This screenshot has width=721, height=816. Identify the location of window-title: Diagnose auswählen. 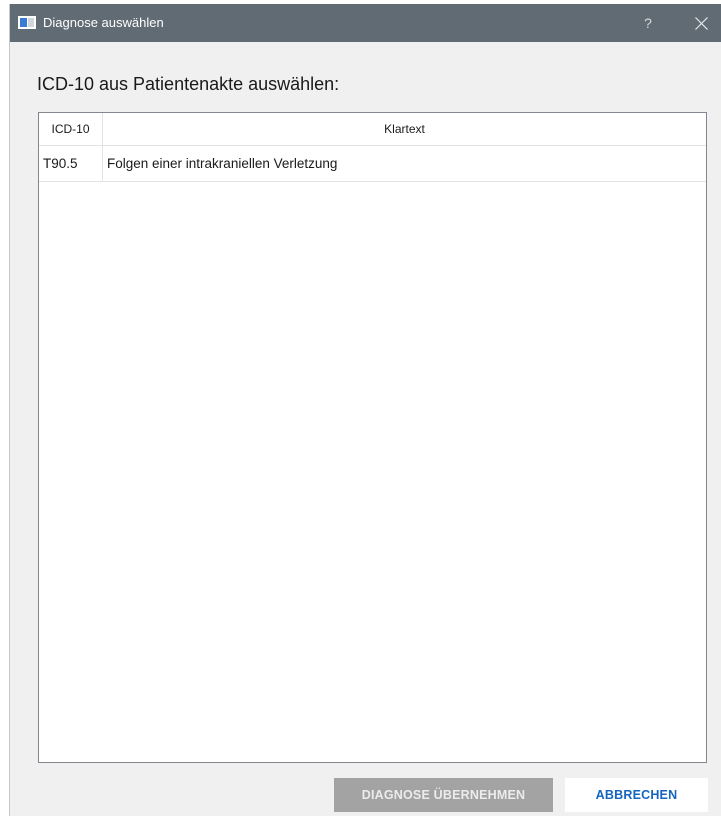
(103, 22).